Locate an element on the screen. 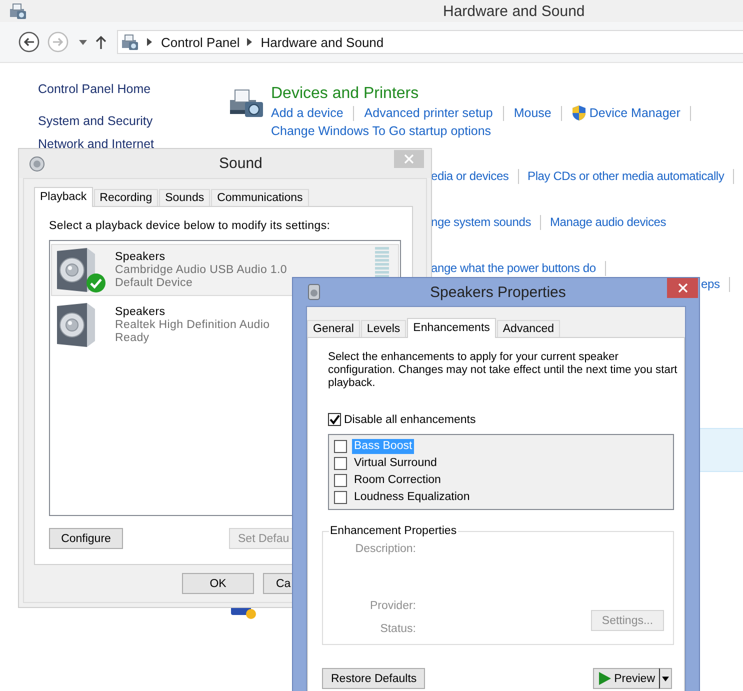  play-icon is located at coordinates (605, 678).